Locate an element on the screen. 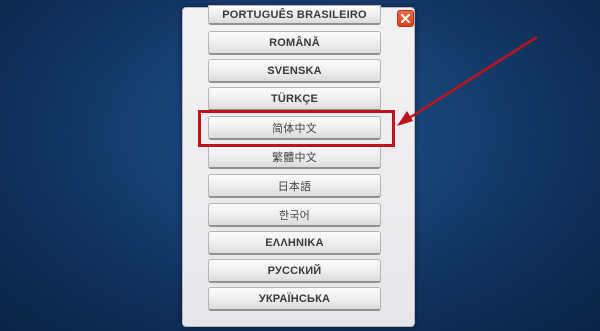 The height and width of the screenshot is (331, 600). language-button-korean: 한국어 is located at coordinates (294, 215).